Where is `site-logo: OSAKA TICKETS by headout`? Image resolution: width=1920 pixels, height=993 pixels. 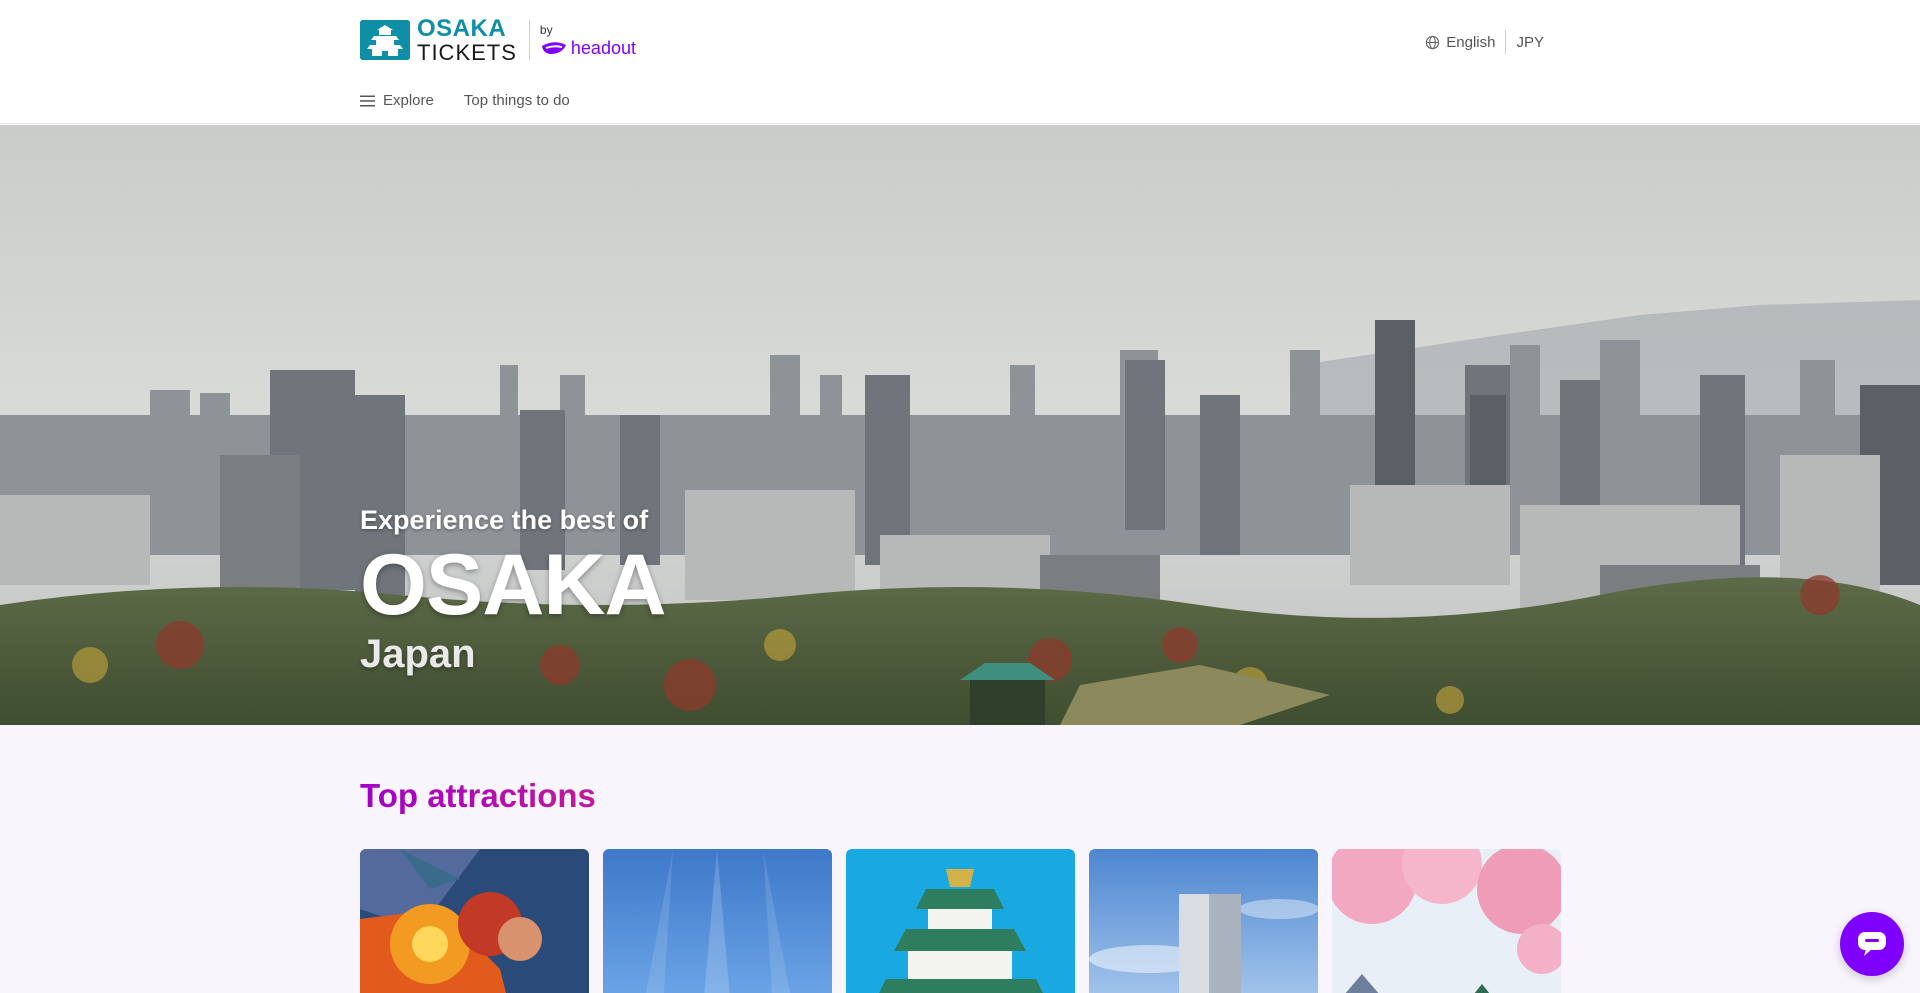
site-logo: OSAKA TICKETS by headout is located at coordinates (498, 39).